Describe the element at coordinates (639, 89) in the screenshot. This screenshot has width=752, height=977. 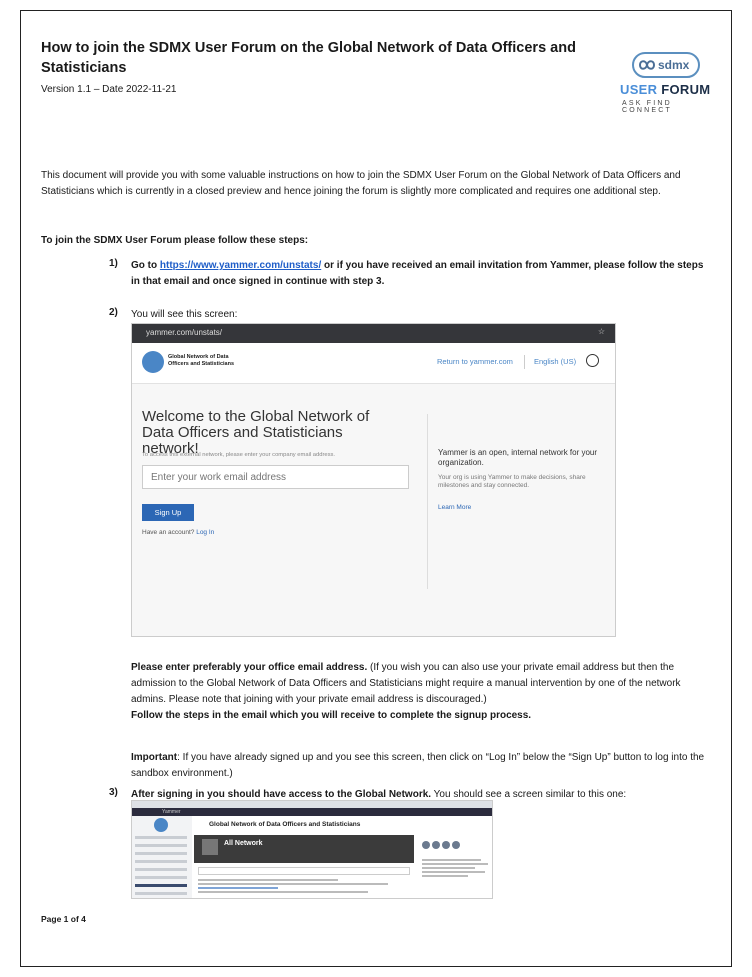
I see `user-word: USER` at that location.